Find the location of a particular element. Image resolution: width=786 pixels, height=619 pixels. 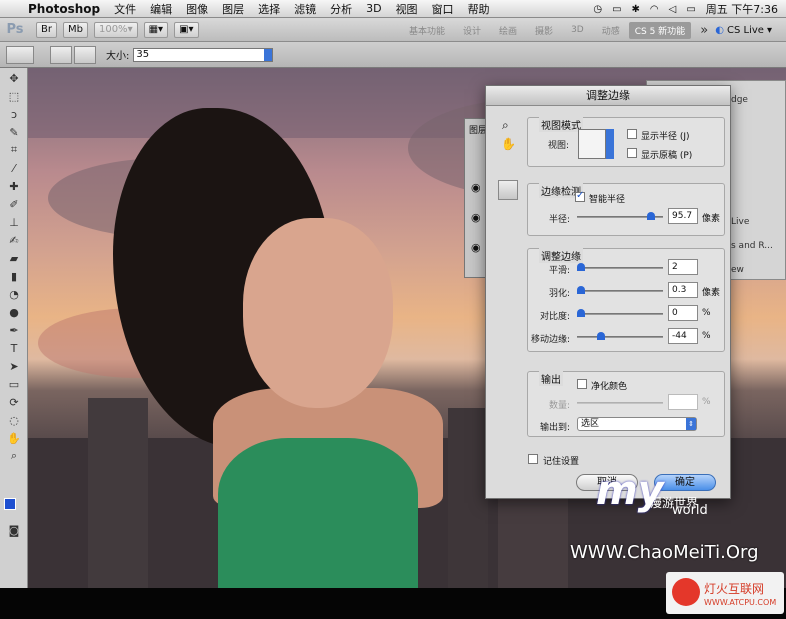

3d-rotate-icon: ⟳ is located at coordinates (14, 402).